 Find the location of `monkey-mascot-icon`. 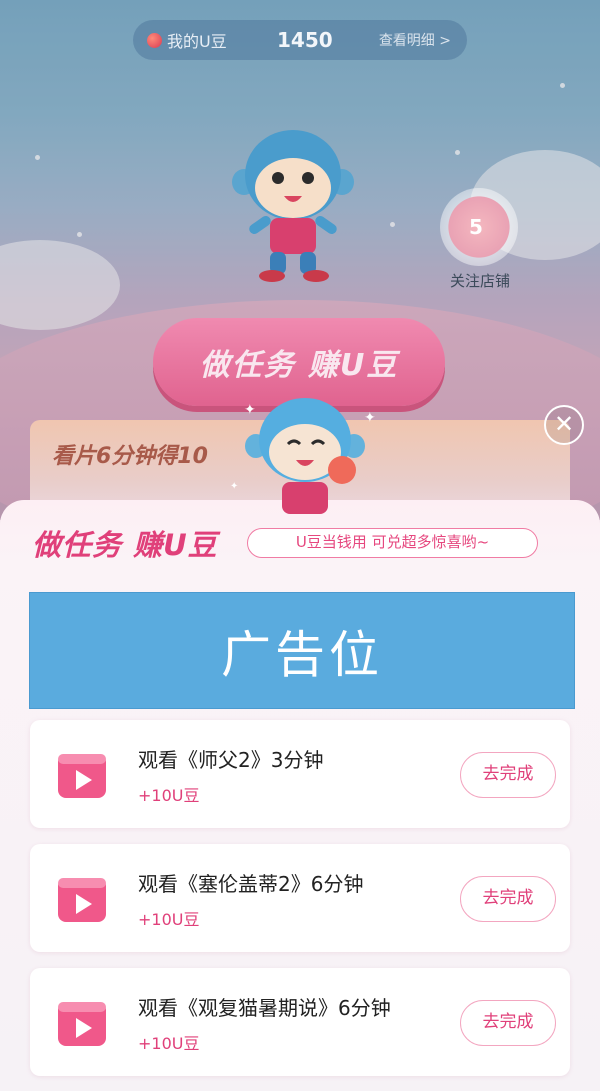

monkey-mascot-icon is located at coordinates (293, 206).